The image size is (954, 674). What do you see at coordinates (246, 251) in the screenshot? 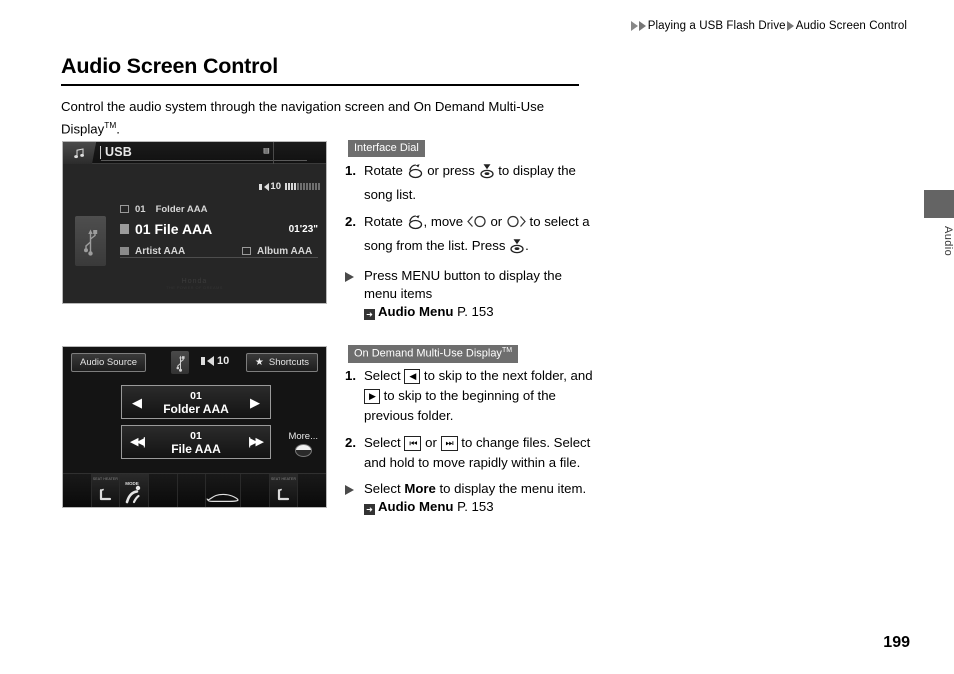
I see `album-icon` at bounding box center [246, 251].